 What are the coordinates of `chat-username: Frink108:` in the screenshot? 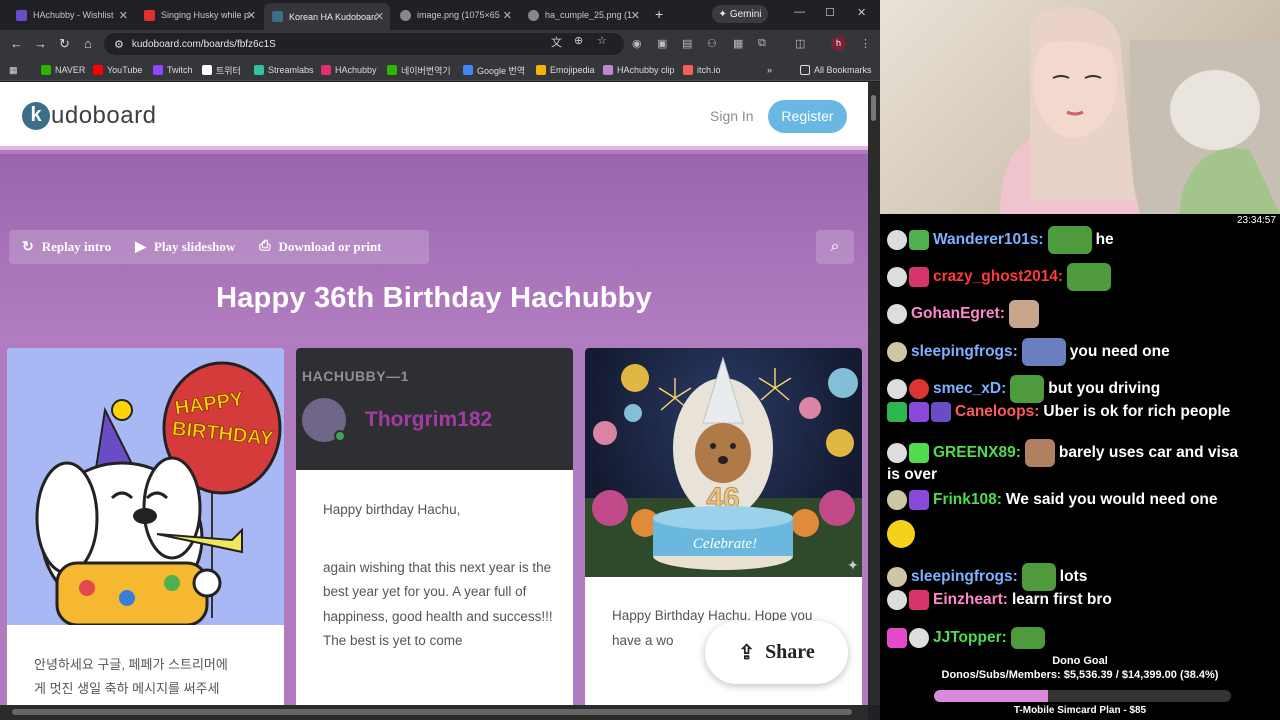 It's located at (967, 500).